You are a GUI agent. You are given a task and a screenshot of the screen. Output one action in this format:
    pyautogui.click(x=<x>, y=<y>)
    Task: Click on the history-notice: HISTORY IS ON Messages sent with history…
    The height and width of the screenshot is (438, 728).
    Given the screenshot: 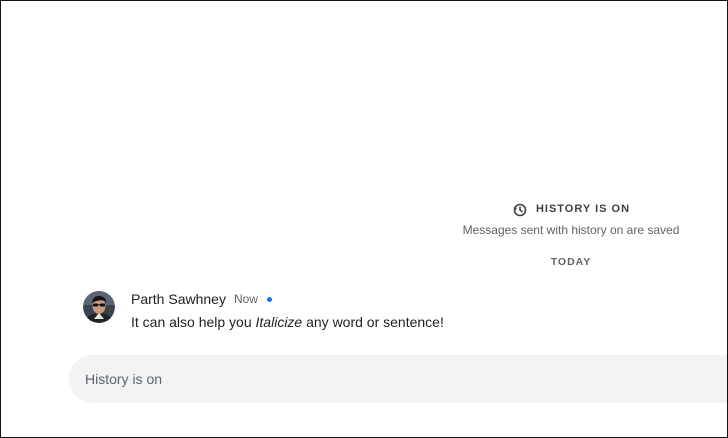 What is the action you would take?
    pyautogui.click(x=571, y=218)
    